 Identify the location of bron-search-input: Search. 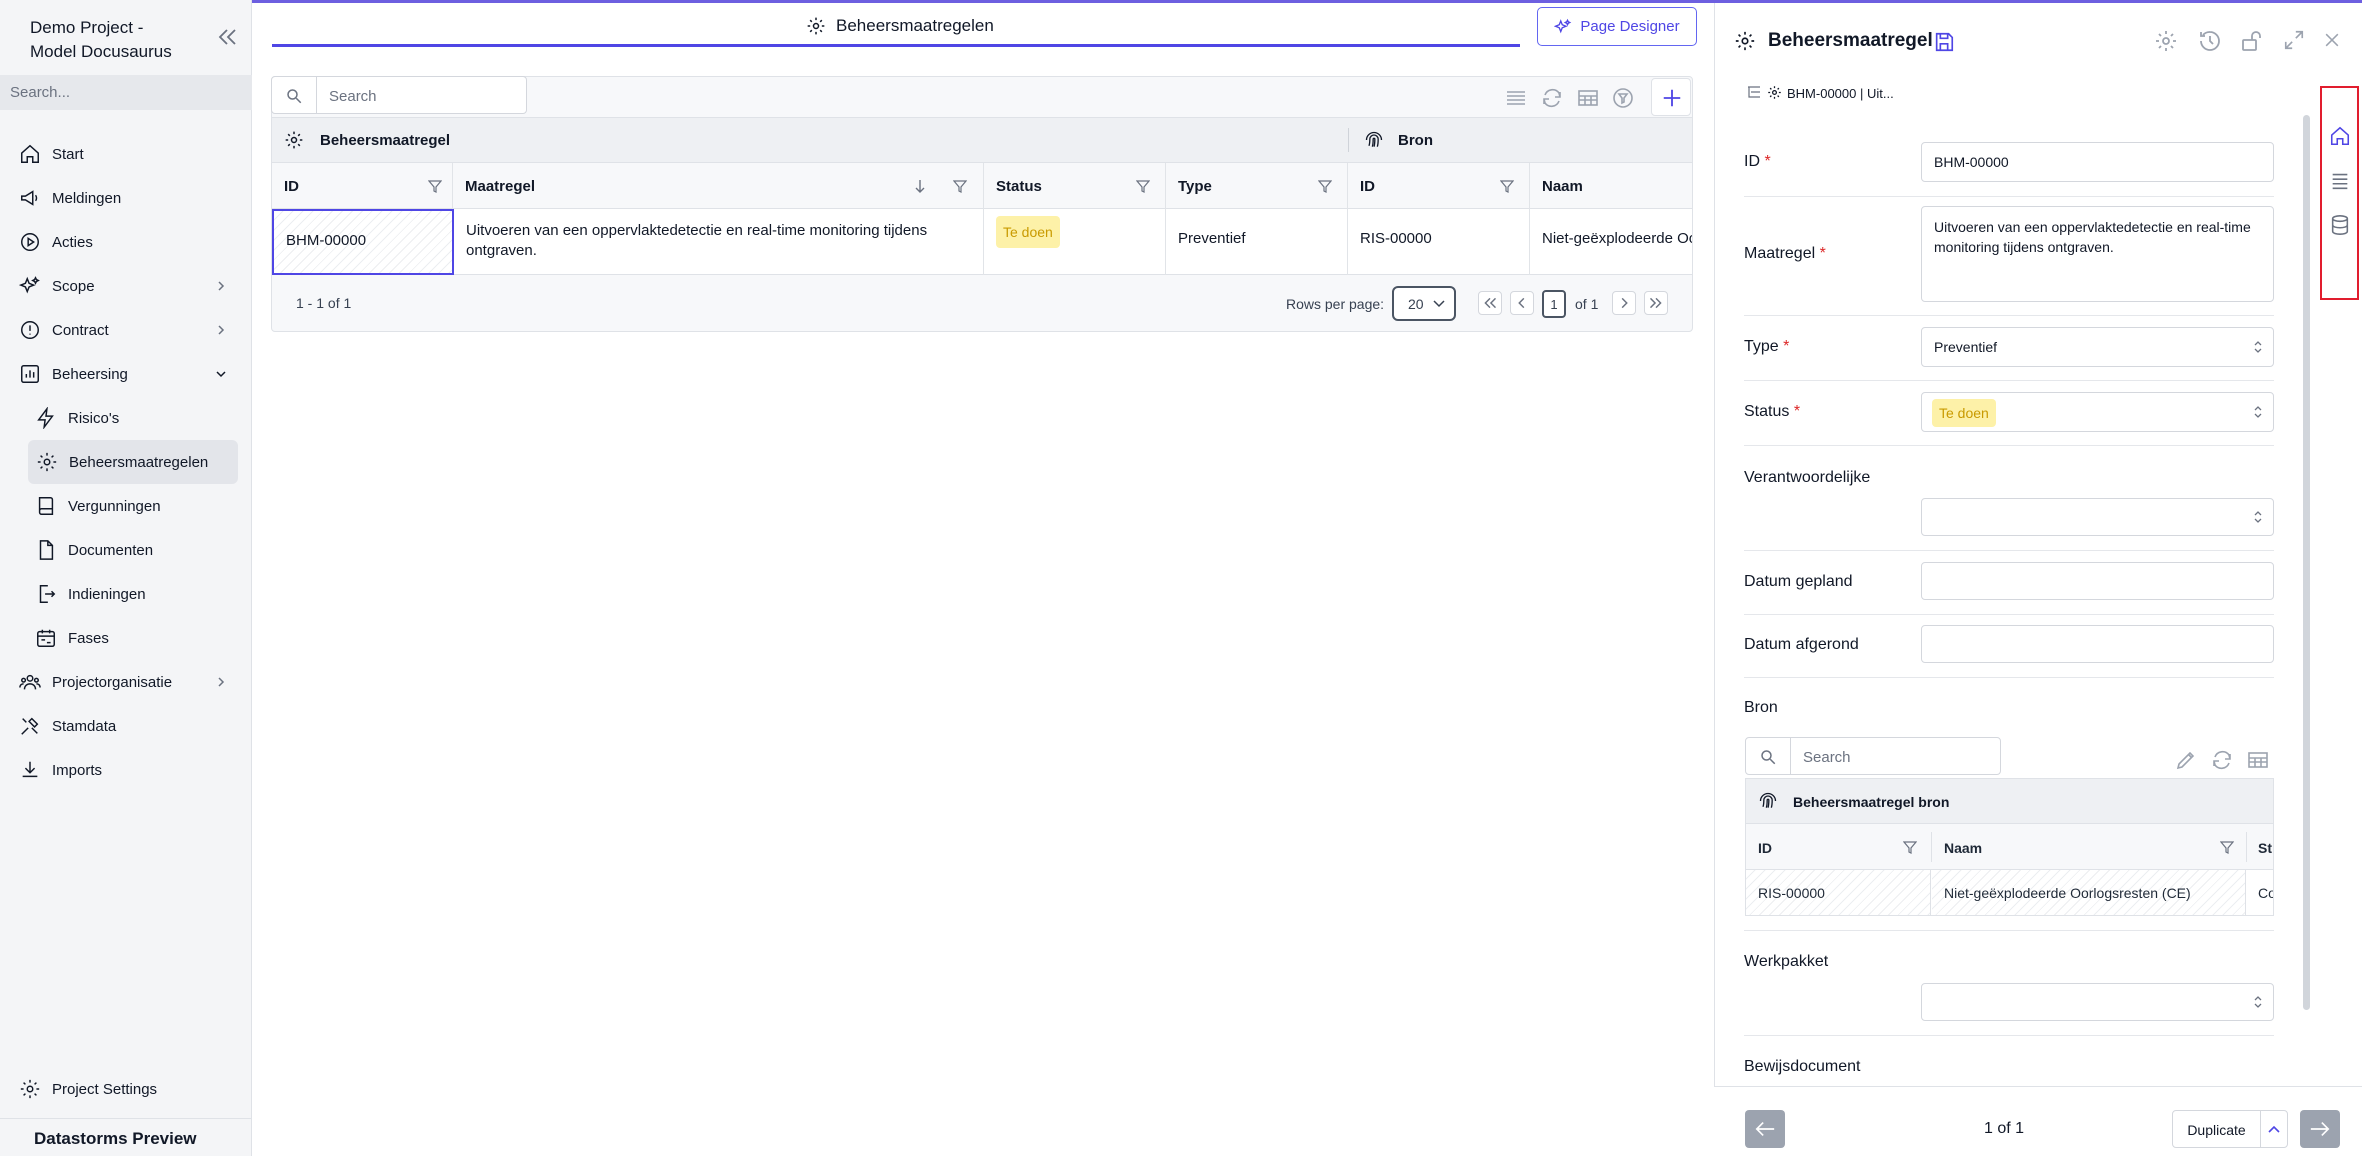
(1873, 756).